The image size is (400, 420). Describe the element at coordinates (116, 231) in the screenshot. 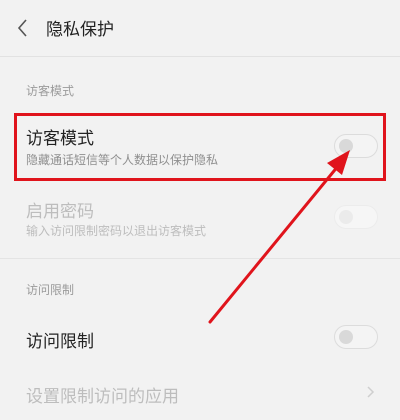

I see `enable-password-subtitle: 输入访问限制密码以退出访客模式` at that location.